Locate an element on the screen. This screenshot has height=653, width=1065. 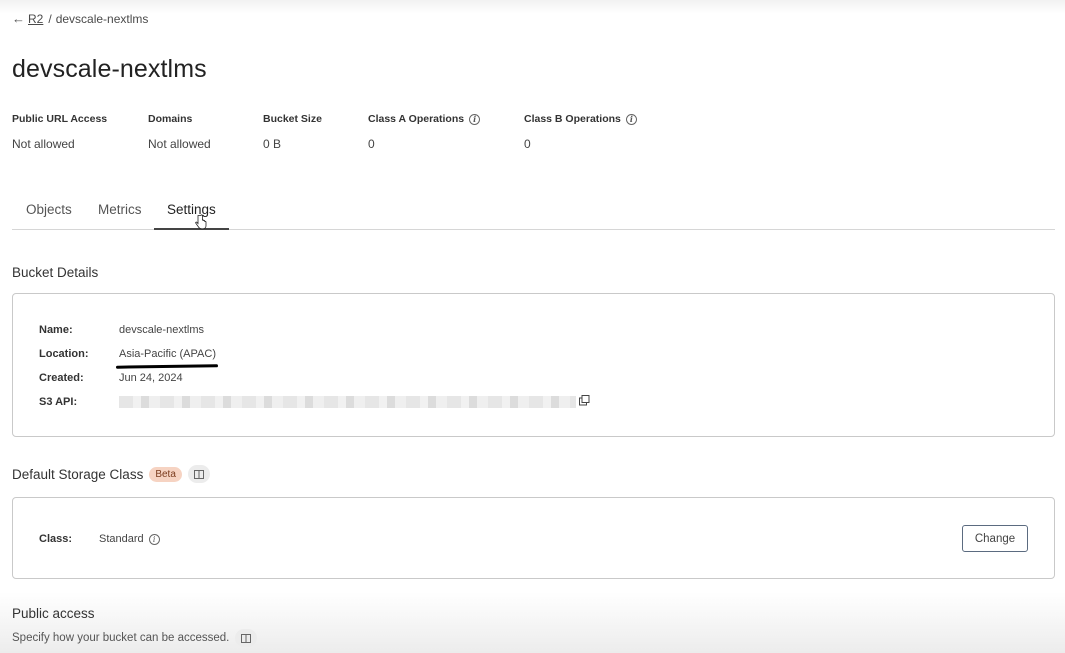
page-title: devscale-nextlms is located at coordinates (109, 69).